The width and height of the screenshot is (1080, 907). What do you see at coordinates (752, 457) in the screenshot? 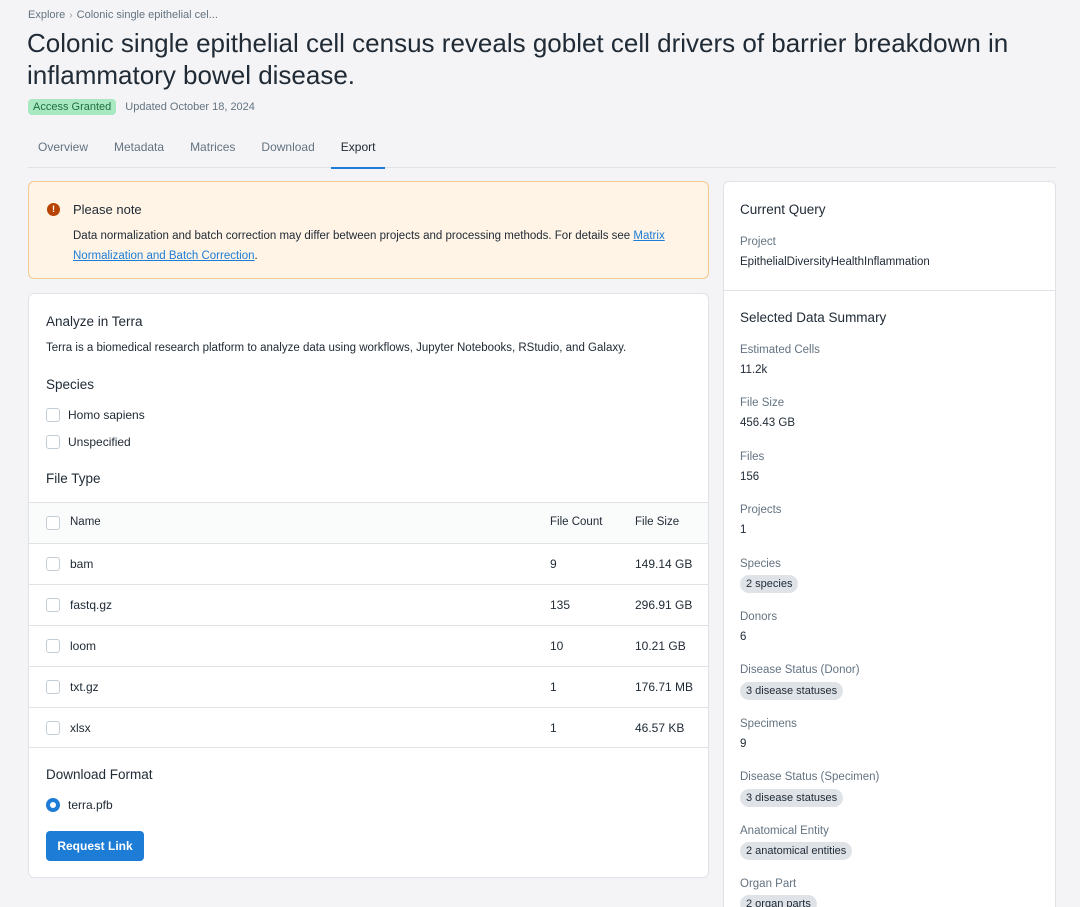
I see `summary-label: Files` at bounding box center [752, 457].